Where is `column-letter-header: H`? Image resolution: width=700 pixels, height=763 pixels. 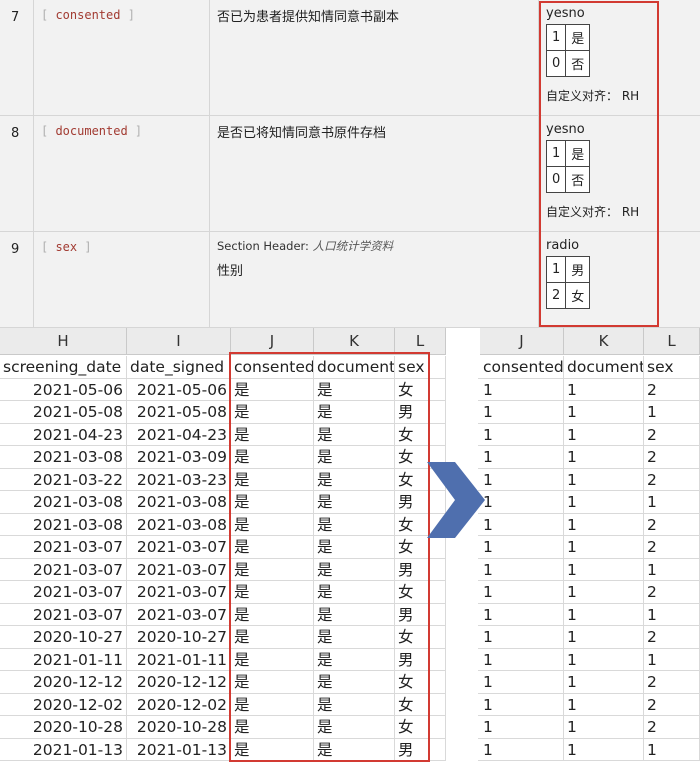
column-letter-header: H is located at coordinates (63, 341).